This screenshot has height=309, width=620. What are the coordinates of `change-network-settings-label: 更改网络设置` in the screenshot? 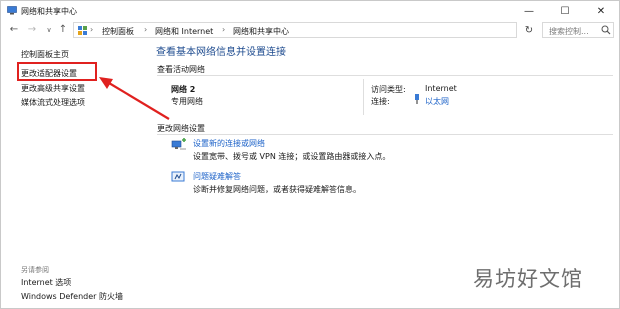 It's located at (181, 128).